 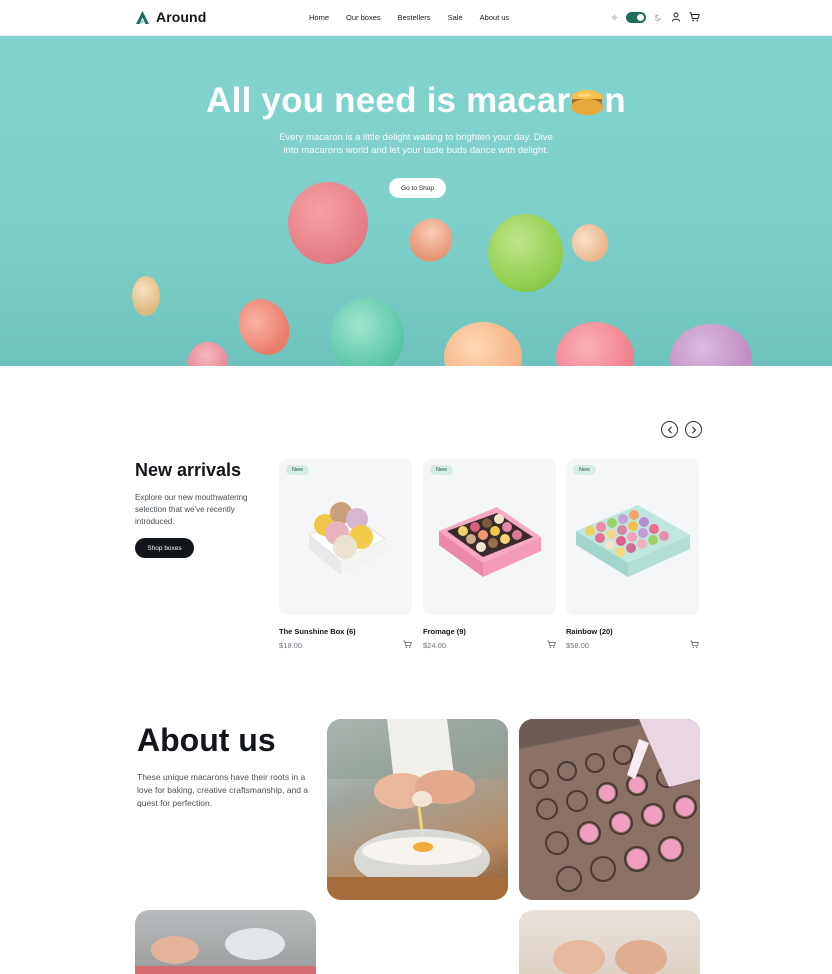 What do you see at coordinates (264, 327) in the screenshot?
I see `macaron-salmon` at bounding box center [264, 327].